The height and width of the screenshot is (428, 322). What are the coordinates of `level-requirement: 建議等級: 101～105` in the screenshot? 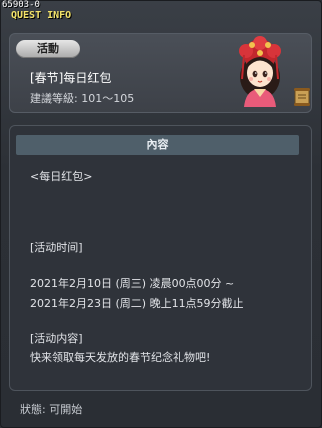 It's located at (82, 98).